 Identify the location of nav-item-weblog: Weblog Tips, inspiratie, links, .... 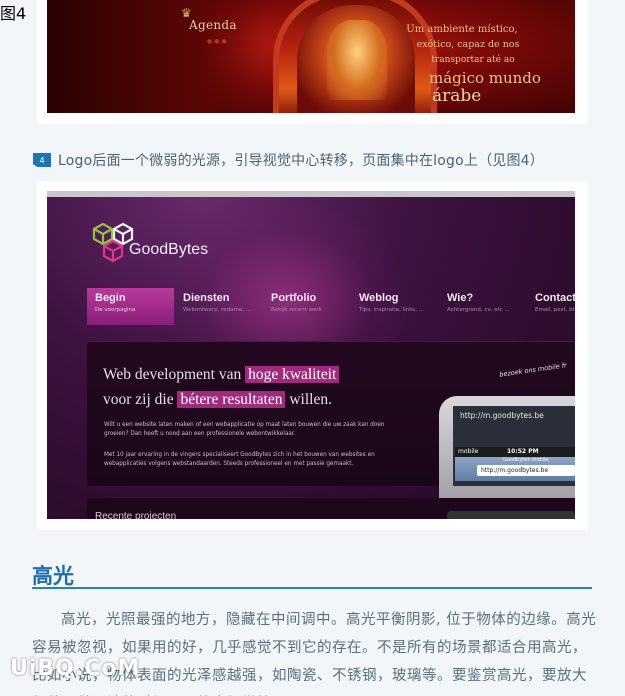
(395, 306).